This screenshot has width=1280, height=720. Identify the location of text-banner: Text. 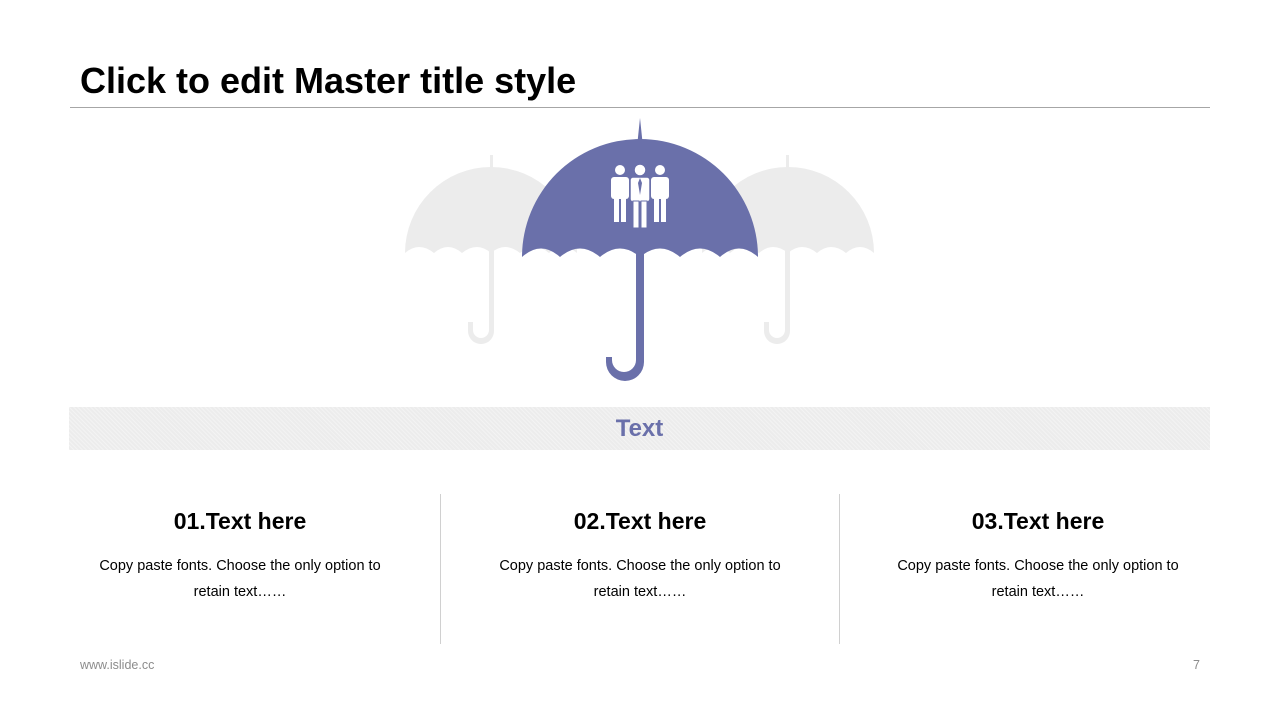
(639, 428).